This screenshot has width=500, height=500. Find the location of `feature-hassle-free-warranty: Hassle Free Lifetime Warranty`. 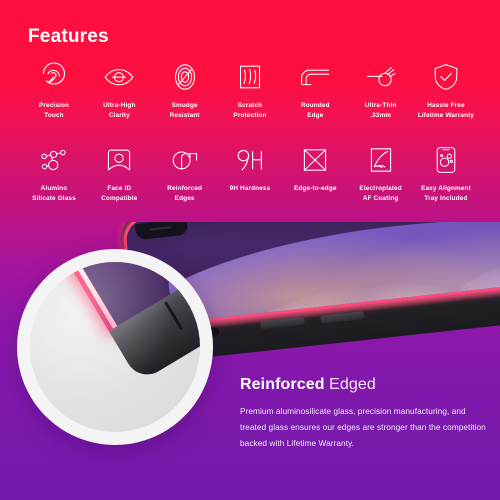

feature-hassle-free-warranty: Hassle Free Lifetime Warranty is located at coordinates (446, 90).